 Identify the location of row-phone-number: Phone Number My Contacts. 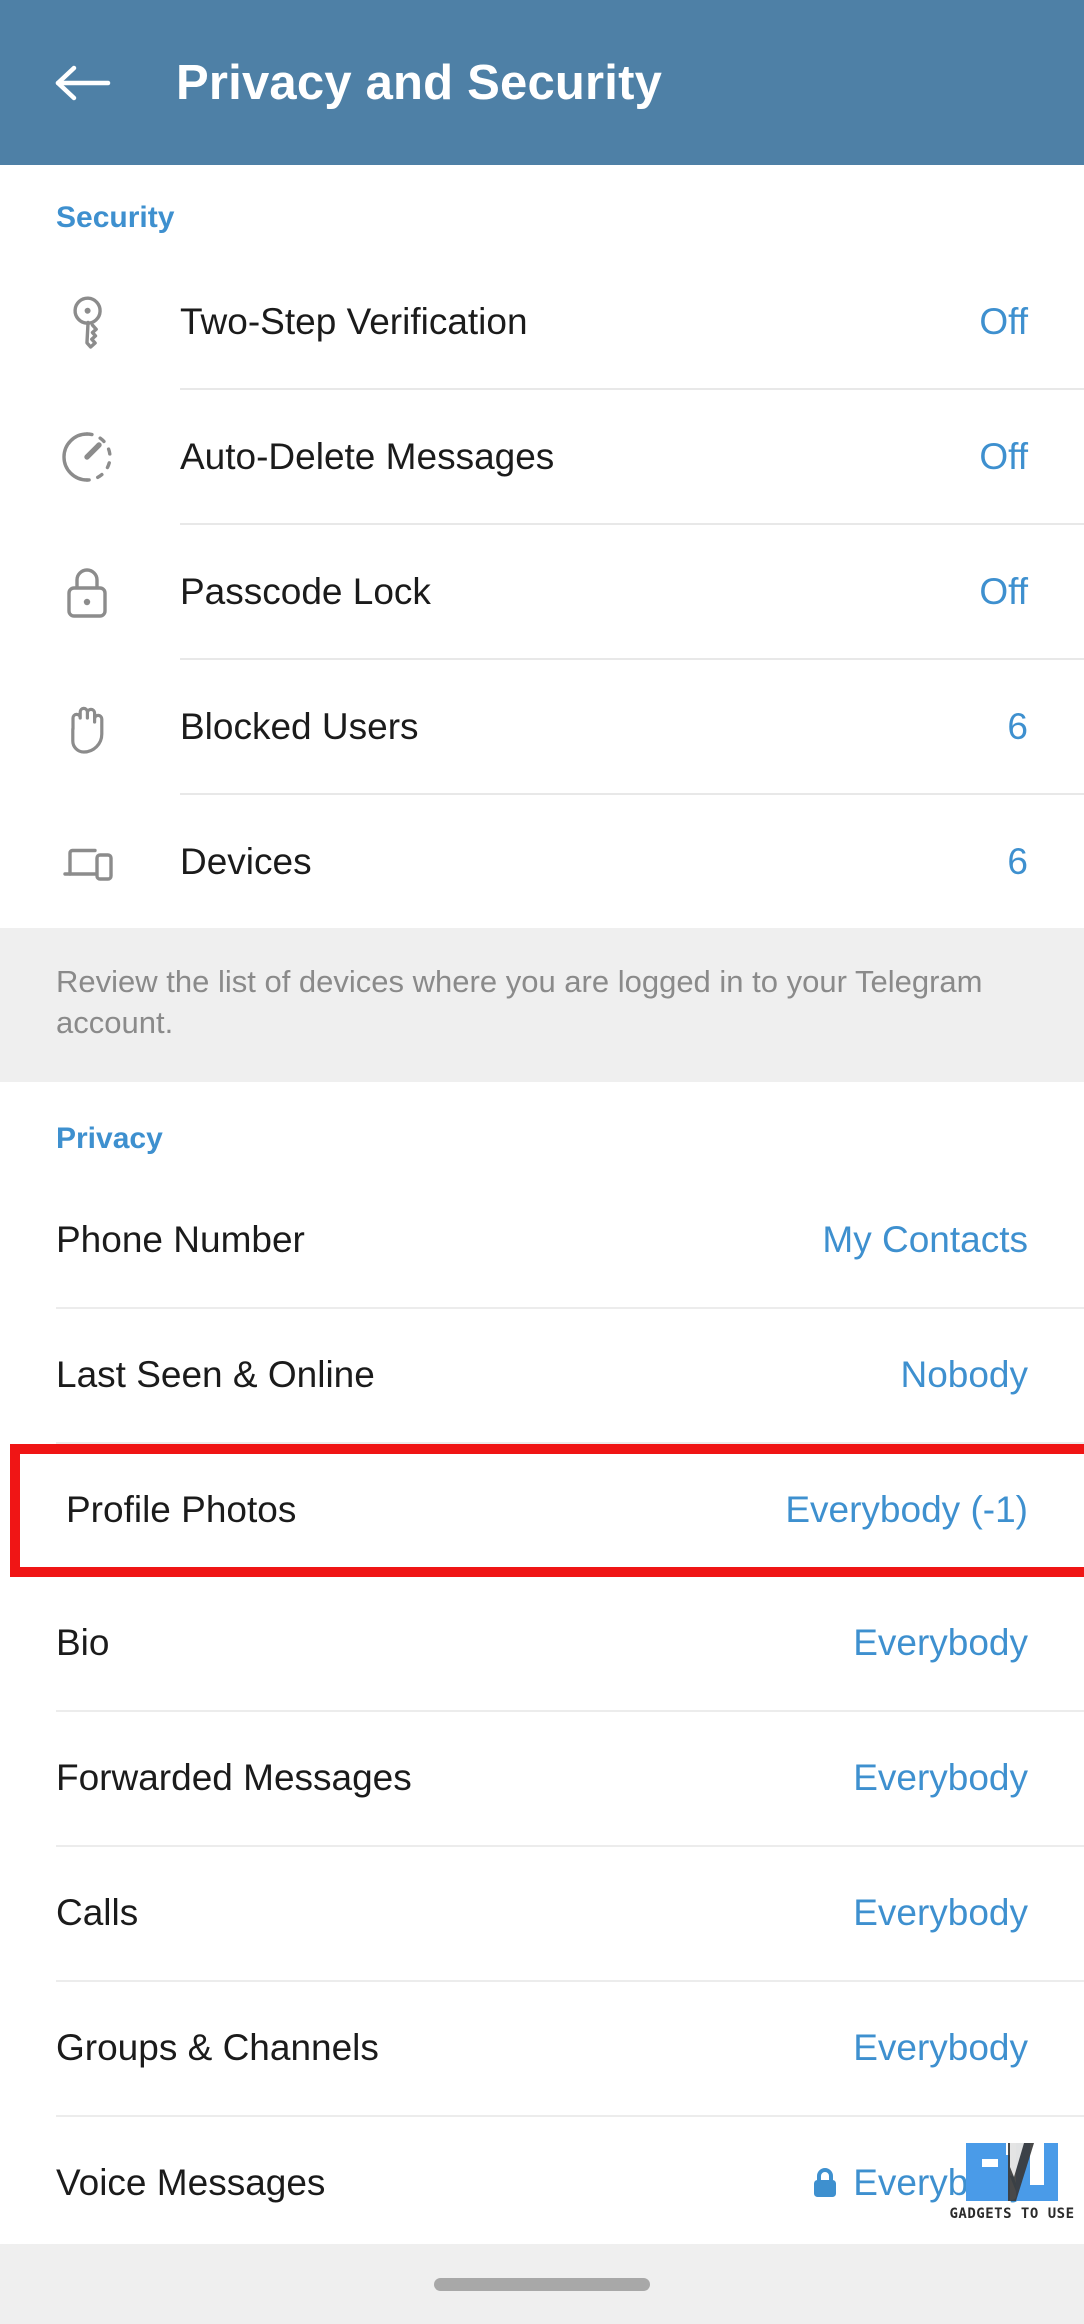
(542, 1240).